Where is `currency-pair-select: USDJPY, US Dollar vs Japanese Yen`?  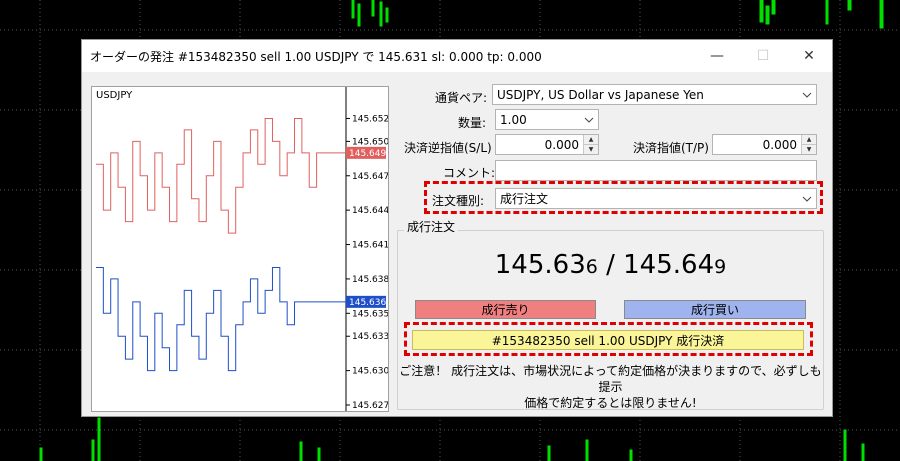
currency-pair-select: USDJPY, US Dollar vs Japanese Yen is located at coordinates (654, 94).